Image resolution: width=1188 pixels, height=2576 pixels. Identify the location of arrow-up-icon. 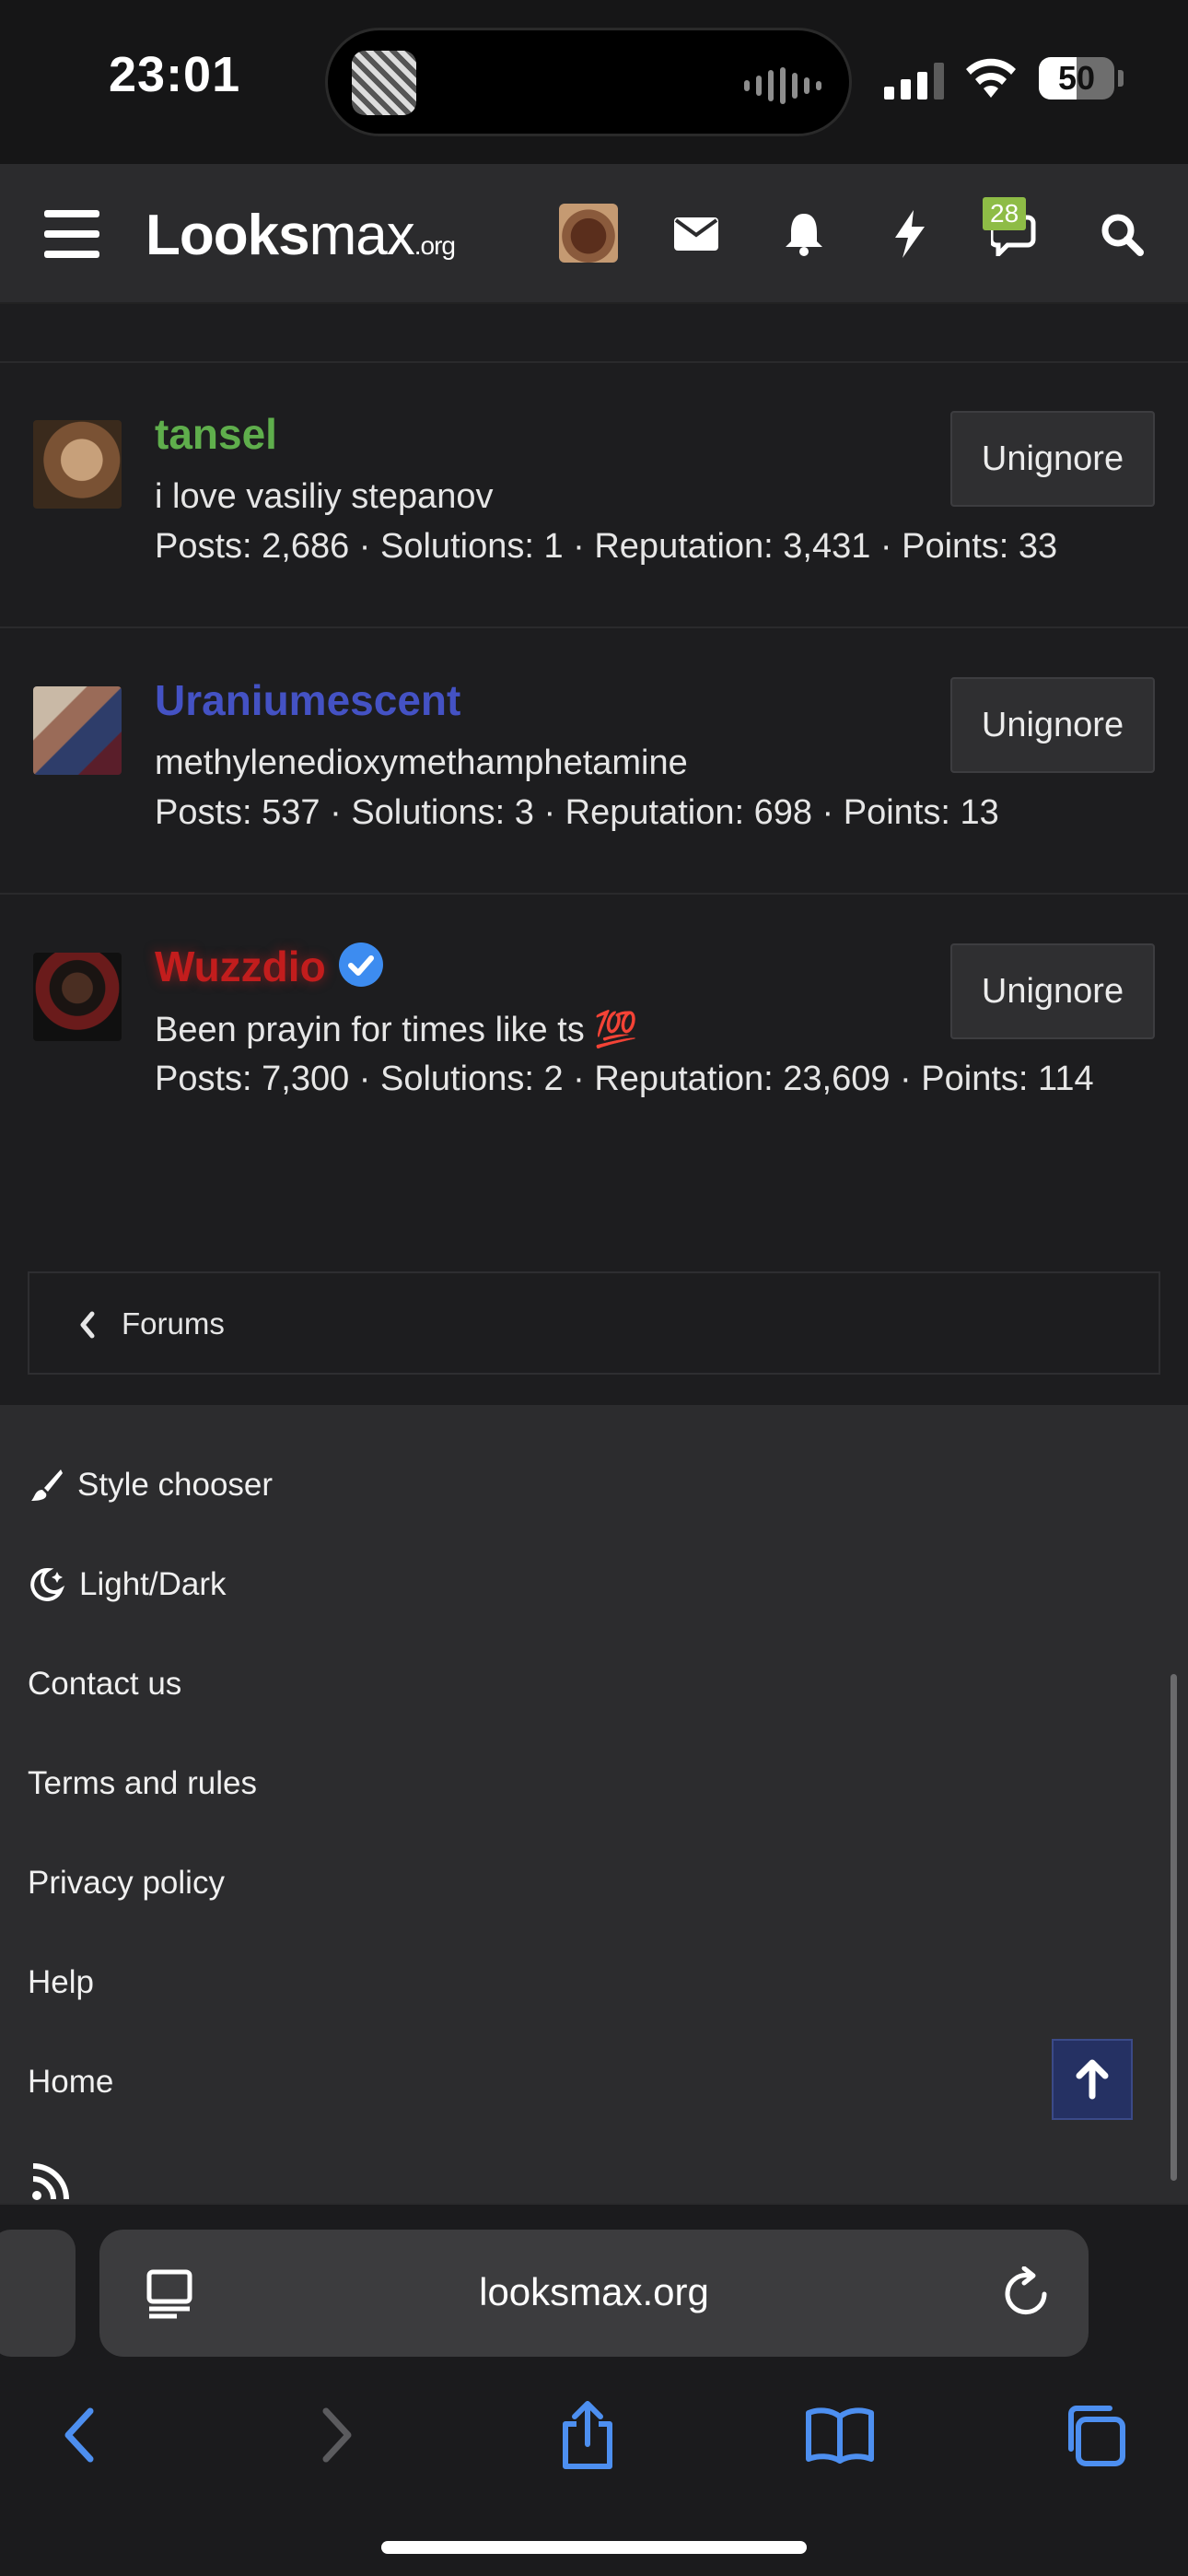
(1092, 2079).